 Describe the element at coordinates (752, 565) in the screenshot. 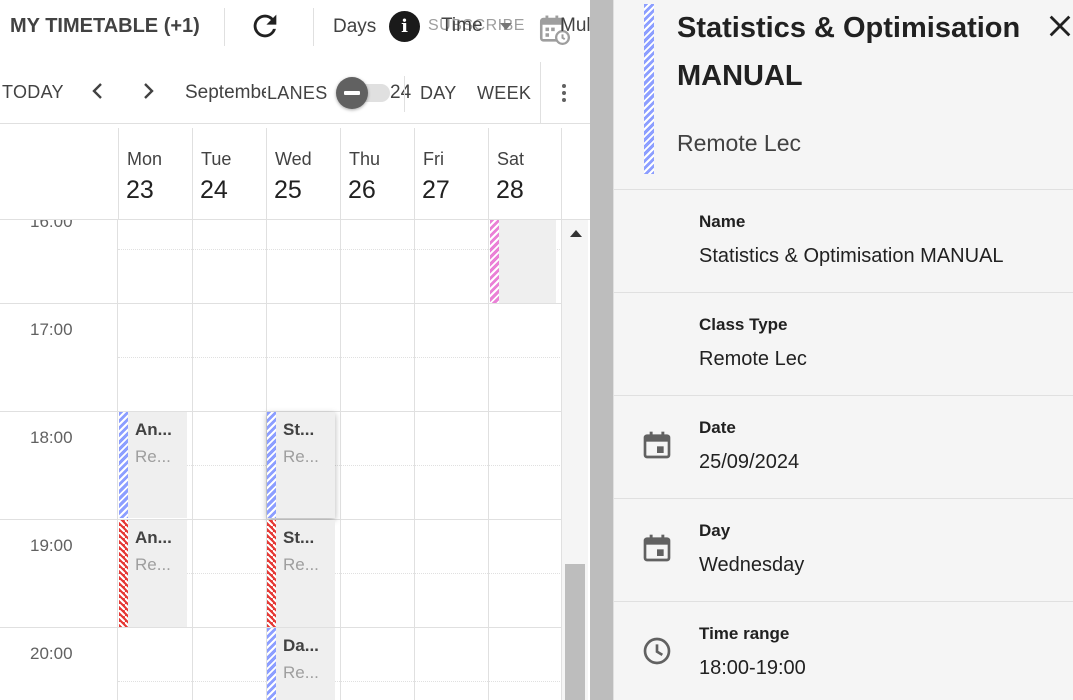

I see `detail-value: Wednesday` at that location.